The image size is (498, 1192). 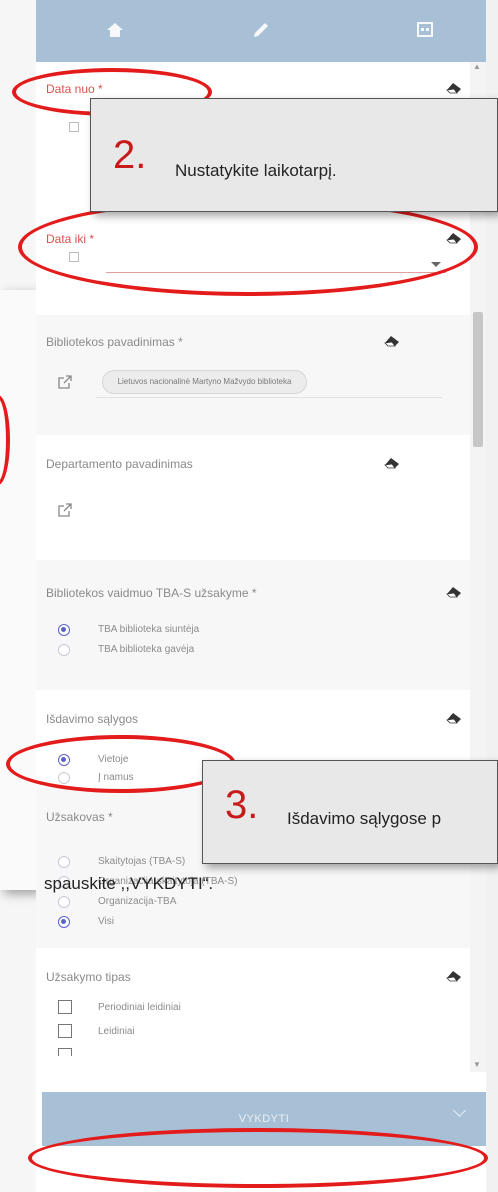 What do you see at coordinates (269, 397) in the screenshot?
I see `library-underline` at bounding box center [269, 397].